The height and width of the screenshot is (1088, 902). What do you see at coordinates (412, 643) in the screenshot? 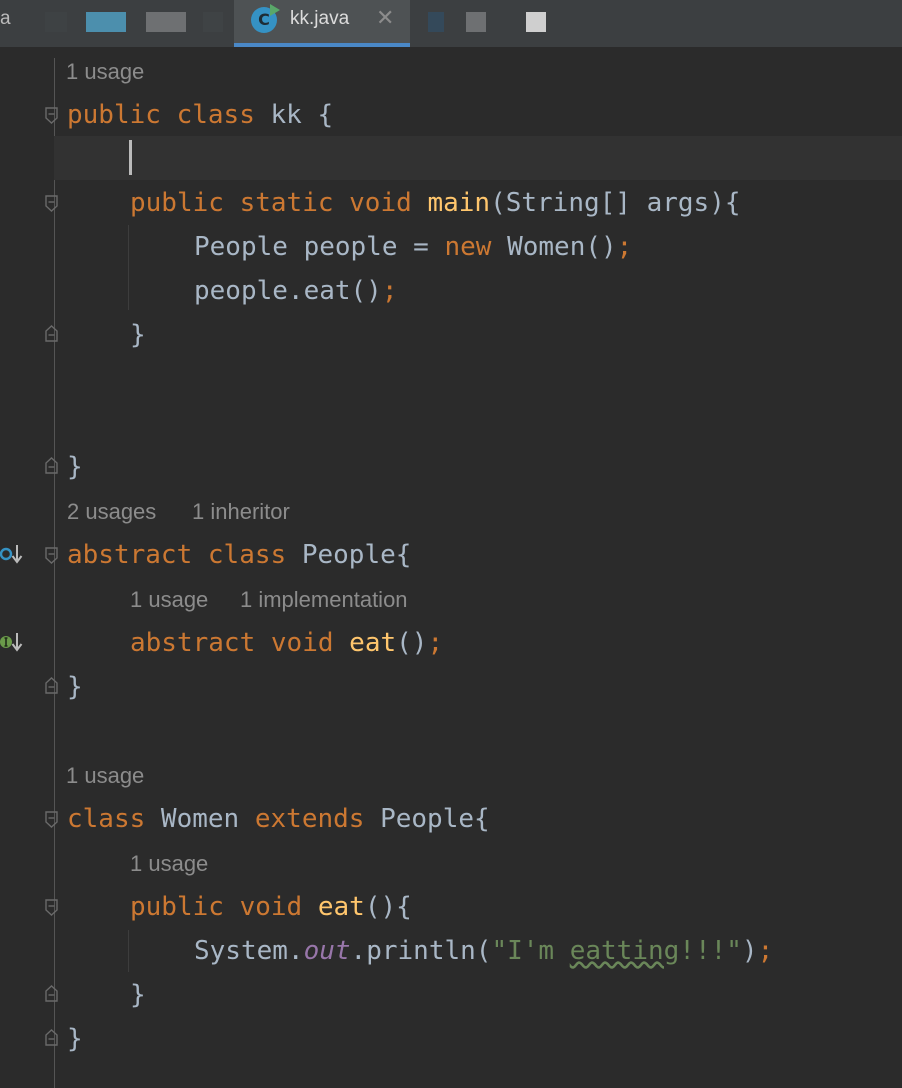
I see `method-params: ()` at bounding box center [412, 643].